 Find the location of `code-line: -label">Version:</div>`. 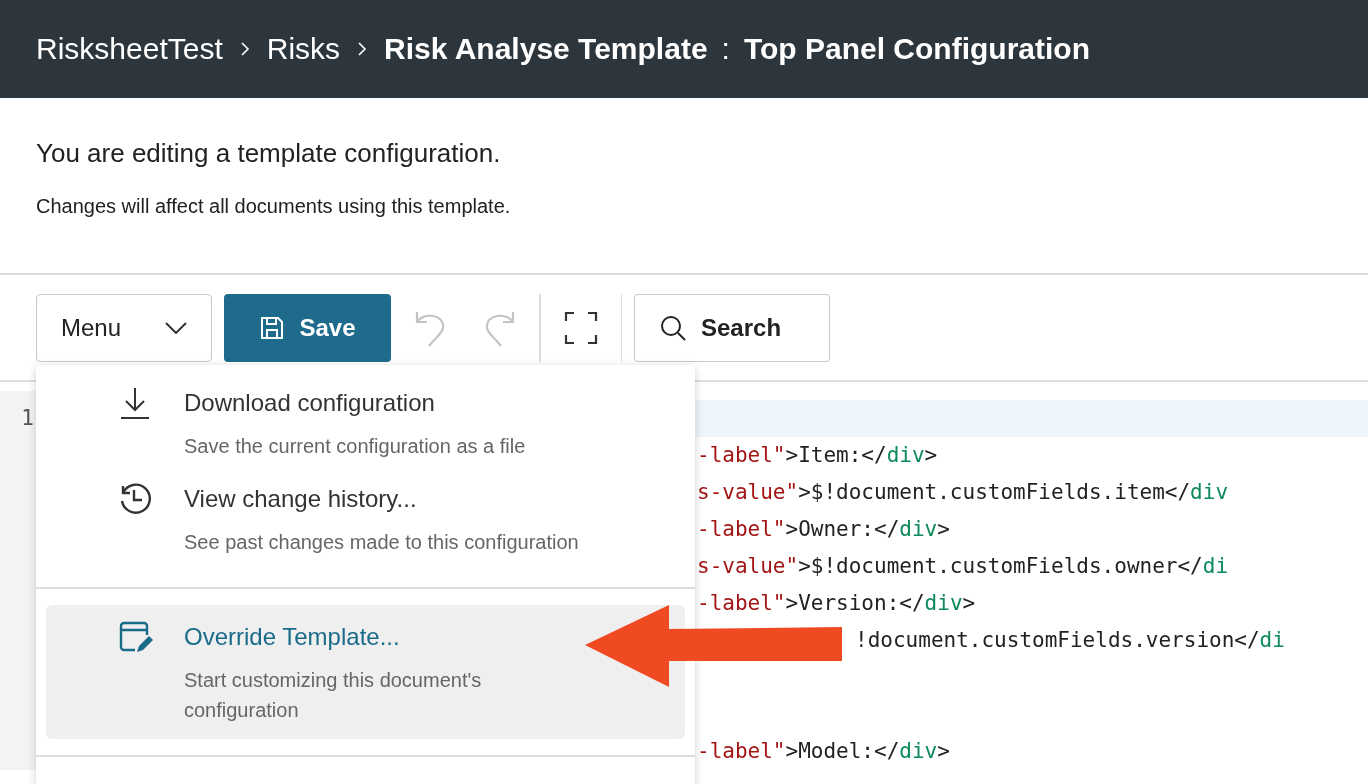

code-line: -label">Version:</div> is located at coordinates (836, 603).